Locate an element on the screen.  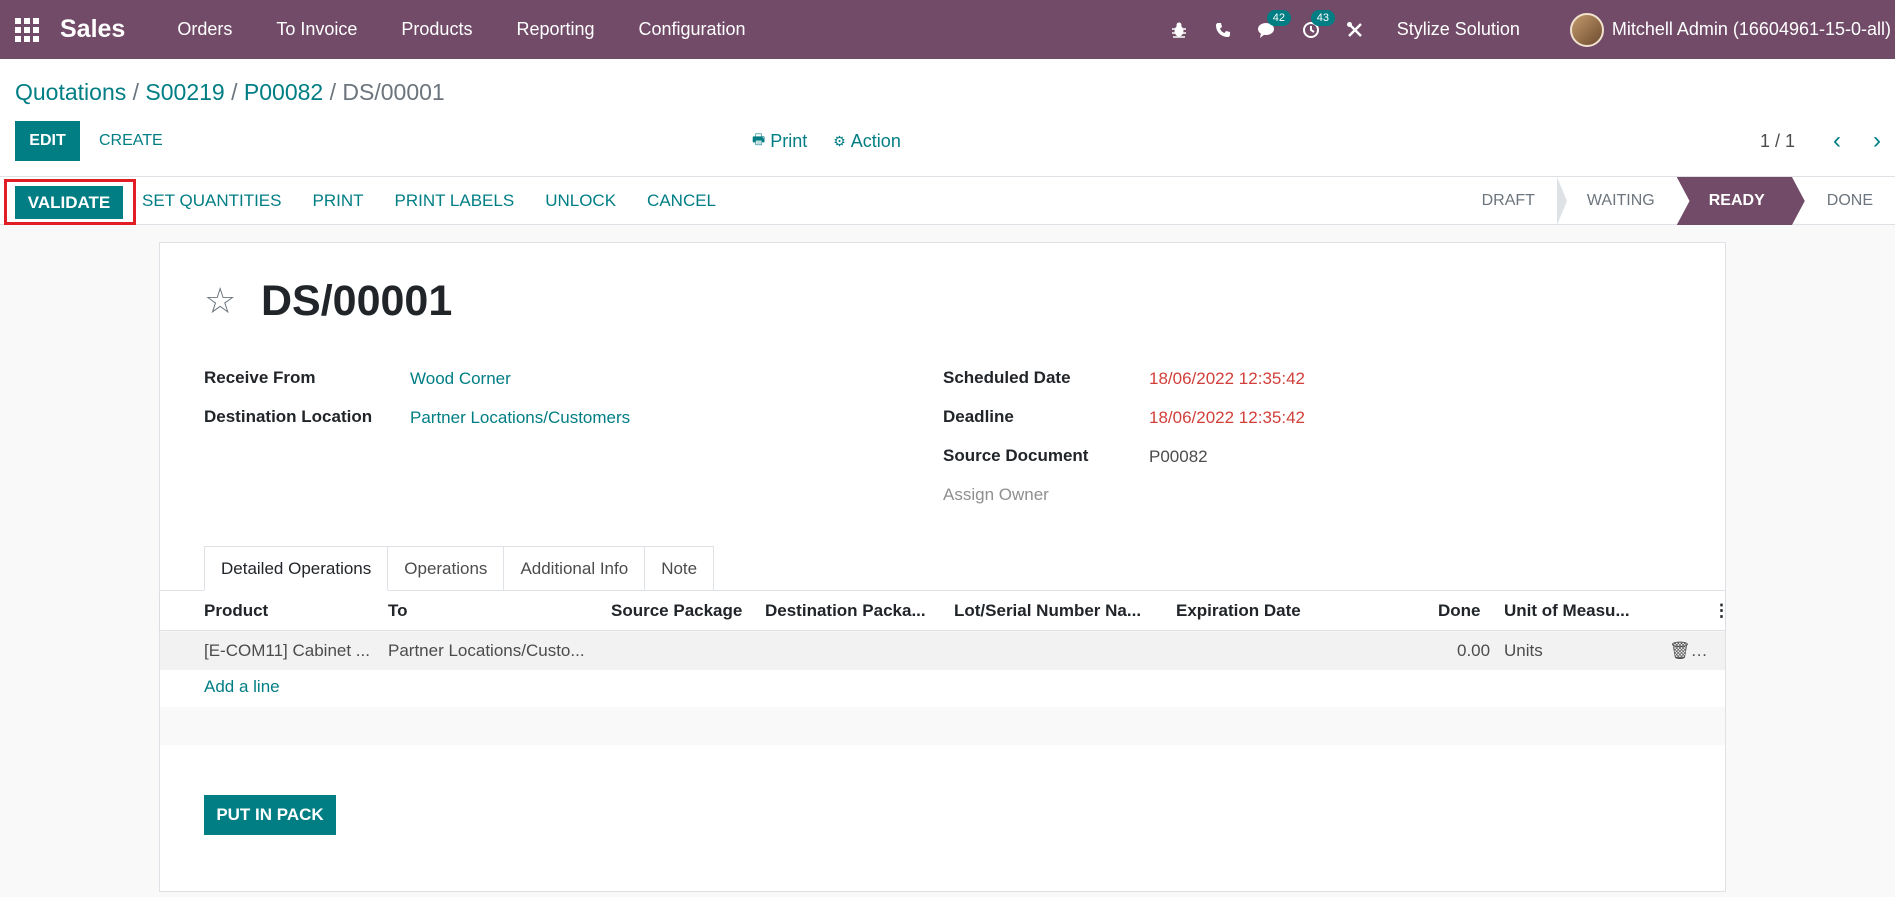
menu-to-invoice: To Invoice is located at coordinates (316, 29).